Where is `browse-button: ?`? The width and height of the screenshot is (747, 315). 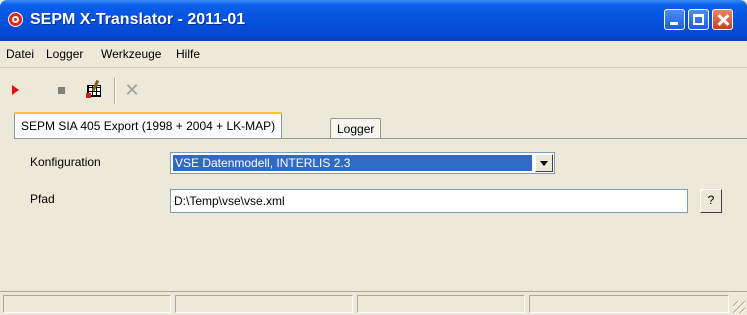 browse-button: ? is located at coordinates (711, 201).